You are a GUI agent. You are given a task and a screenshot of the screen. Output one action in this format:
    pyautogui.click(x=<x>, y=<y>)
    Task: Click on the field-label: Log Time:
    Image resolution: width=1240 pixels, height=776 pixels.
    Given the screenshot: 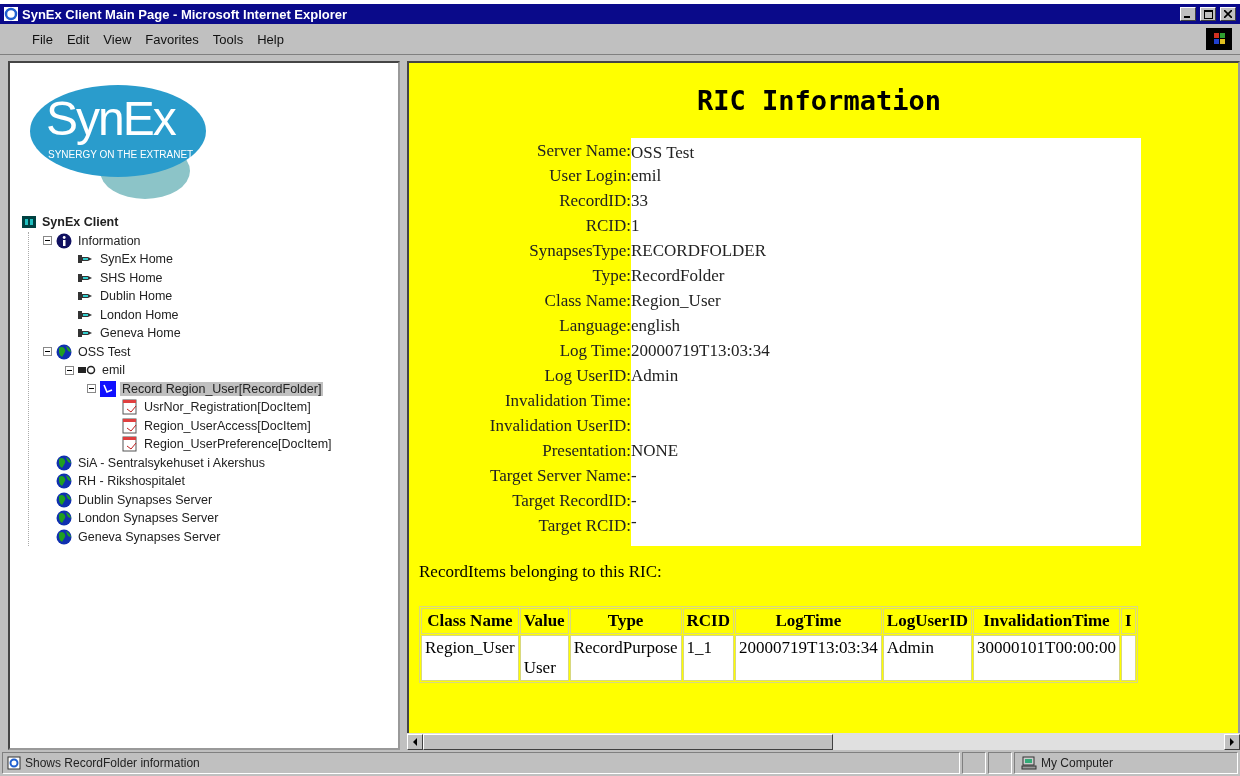 What is the action you would take?
    pyautogui.click(x=594, y=350)
    